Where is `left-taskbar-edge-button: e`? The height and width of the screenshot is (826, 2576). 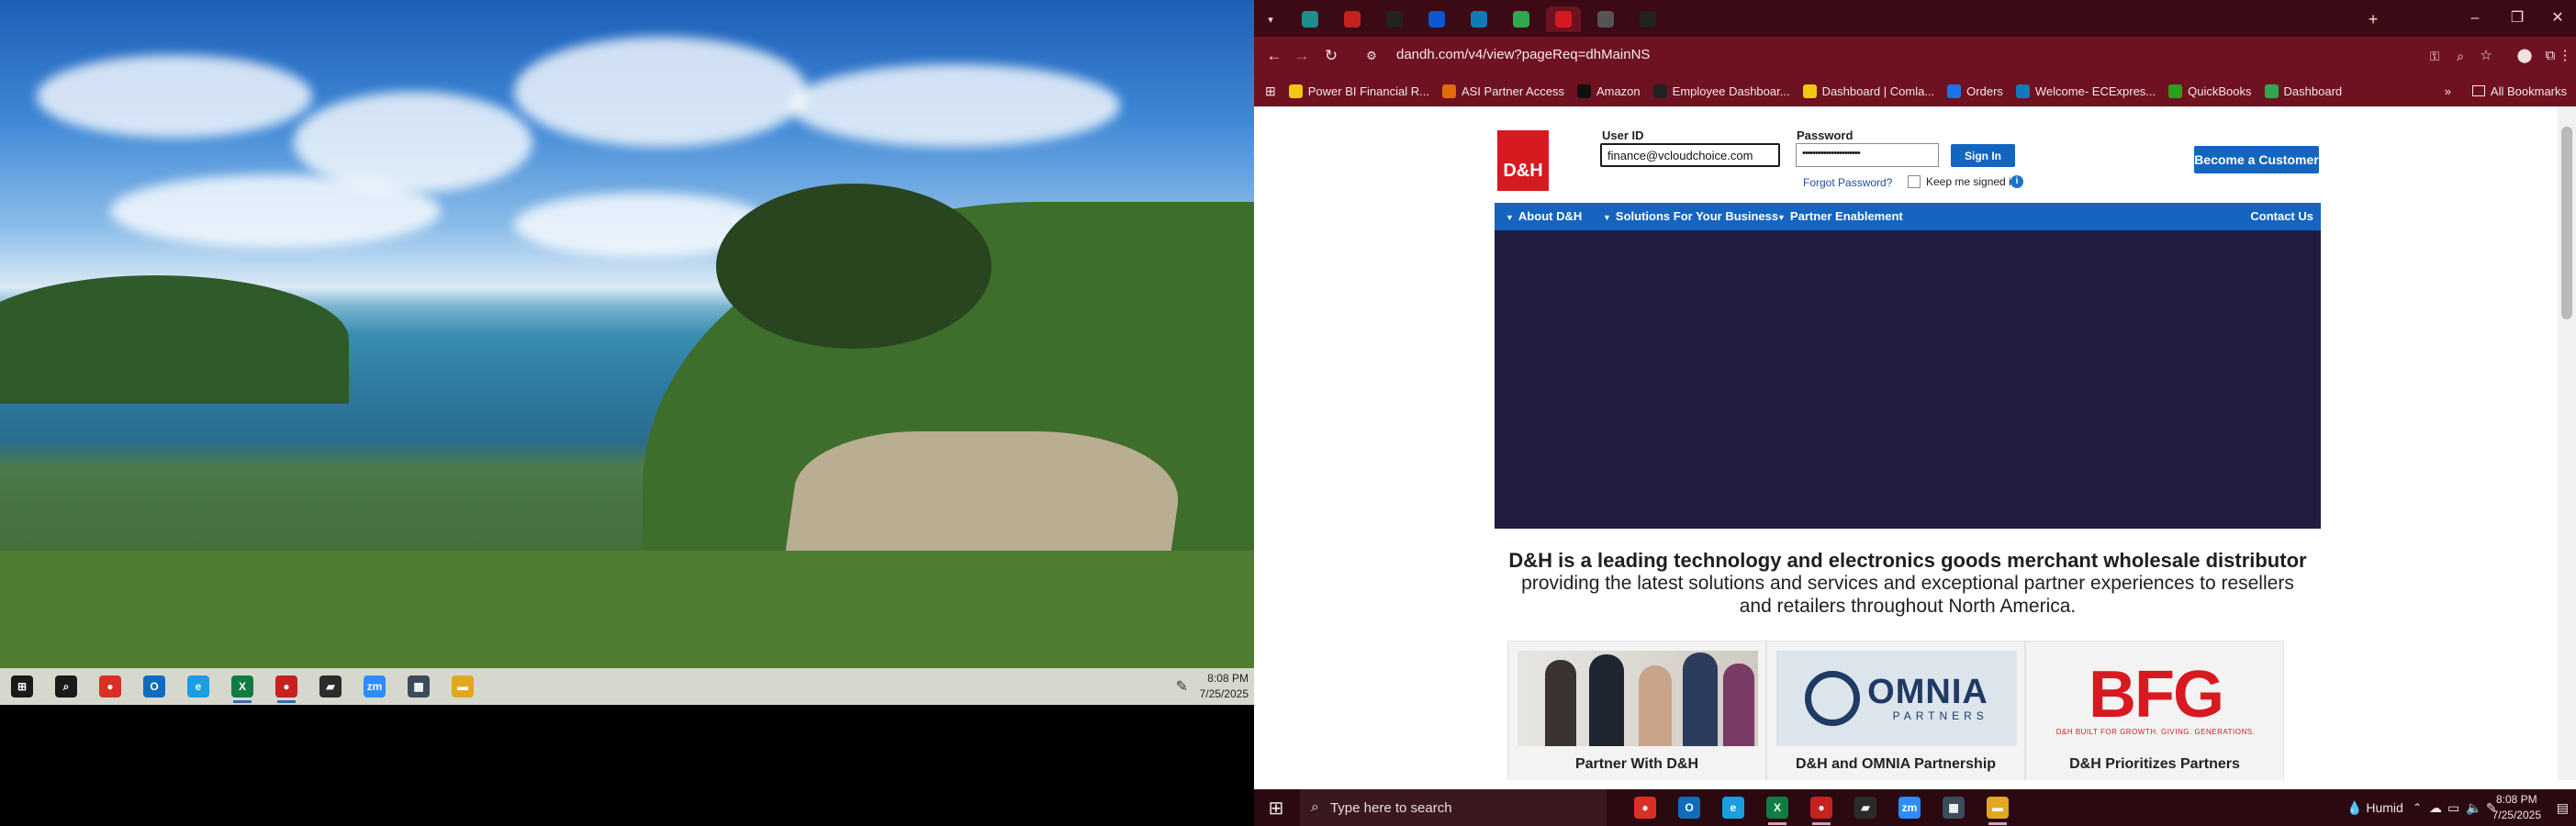 left-taskbar-edge-button: e is located at coordinates (198, 687).